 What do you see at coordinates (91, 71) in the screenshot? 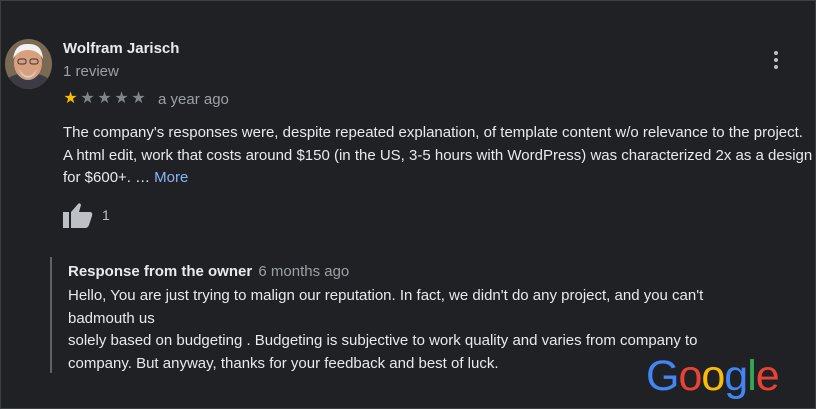
I see `review-count: 1 review` at bounding box center [91, 71].